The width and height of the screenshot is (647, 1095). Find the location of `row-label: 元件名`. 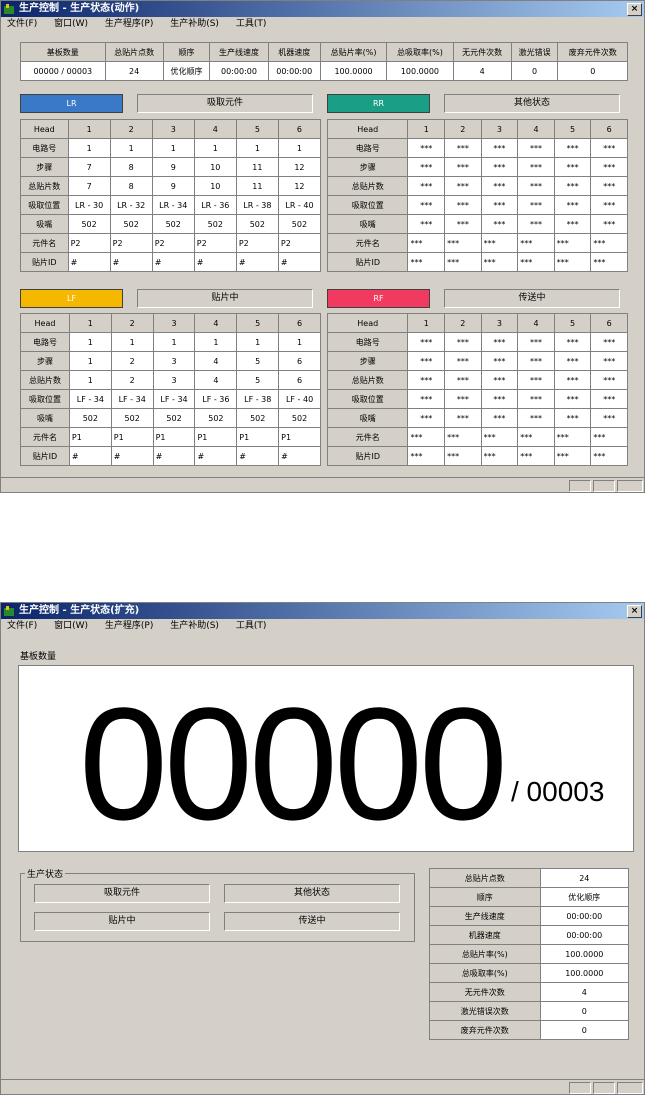

row-label: 元件名 is located at coordinates (44, 243).